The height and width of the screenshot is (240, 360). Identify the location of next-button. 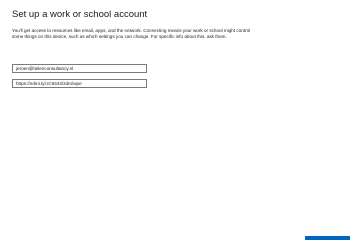
(327, 238).